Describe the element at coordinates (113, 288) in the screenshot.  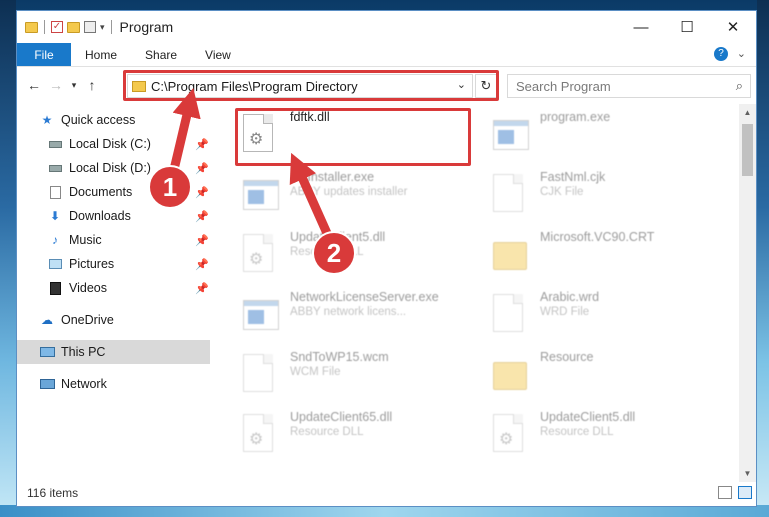
I see `sidebar-item-videos: Videos 📌` at that location.